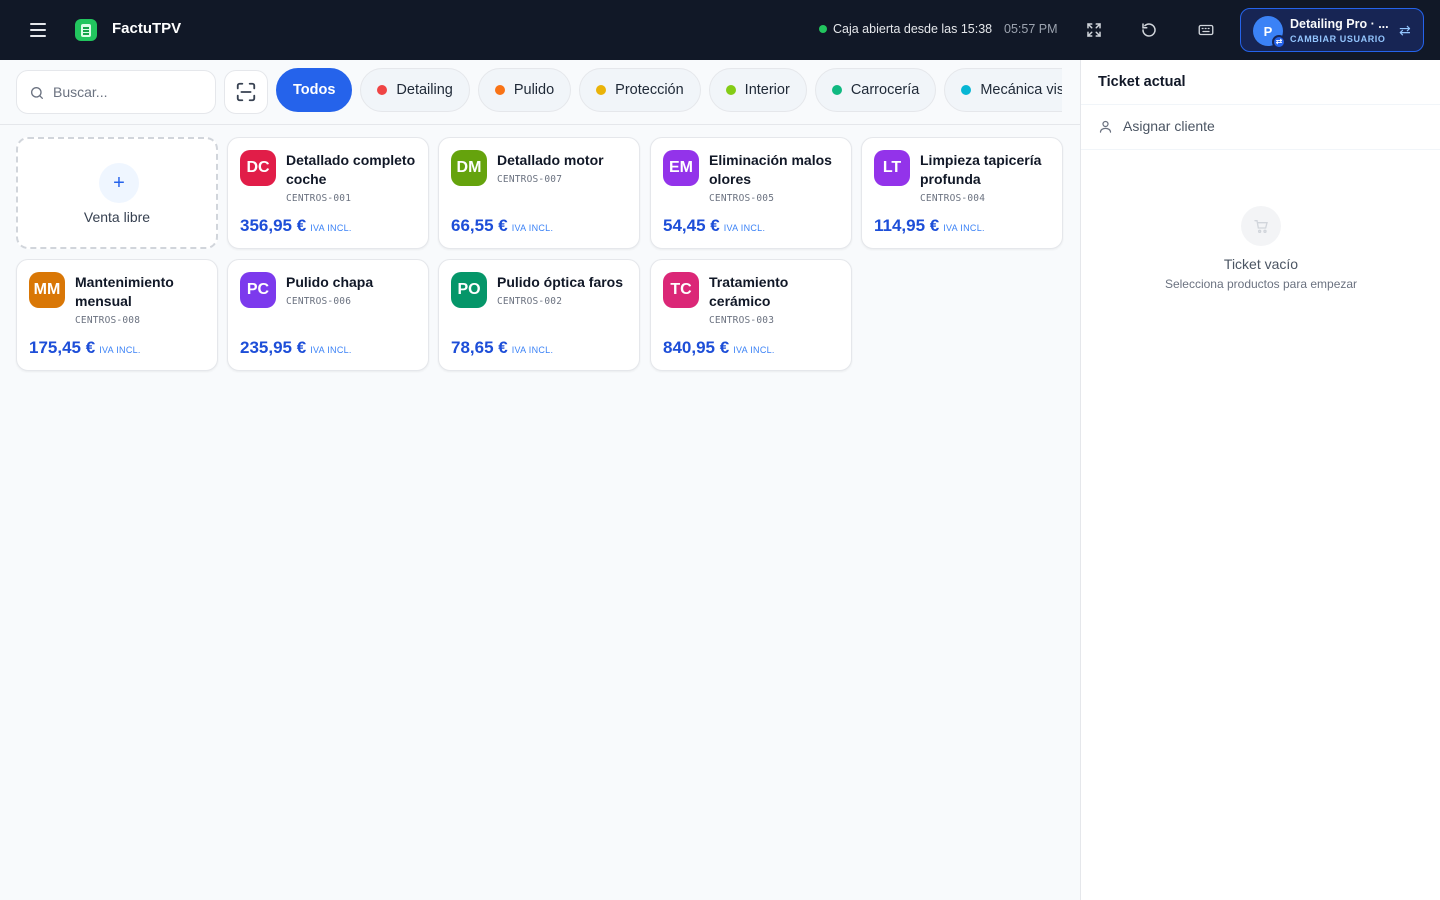  Describe the element at coordinates (1206, 30) in the screenshot. I see `keyboard-icon` at that location.